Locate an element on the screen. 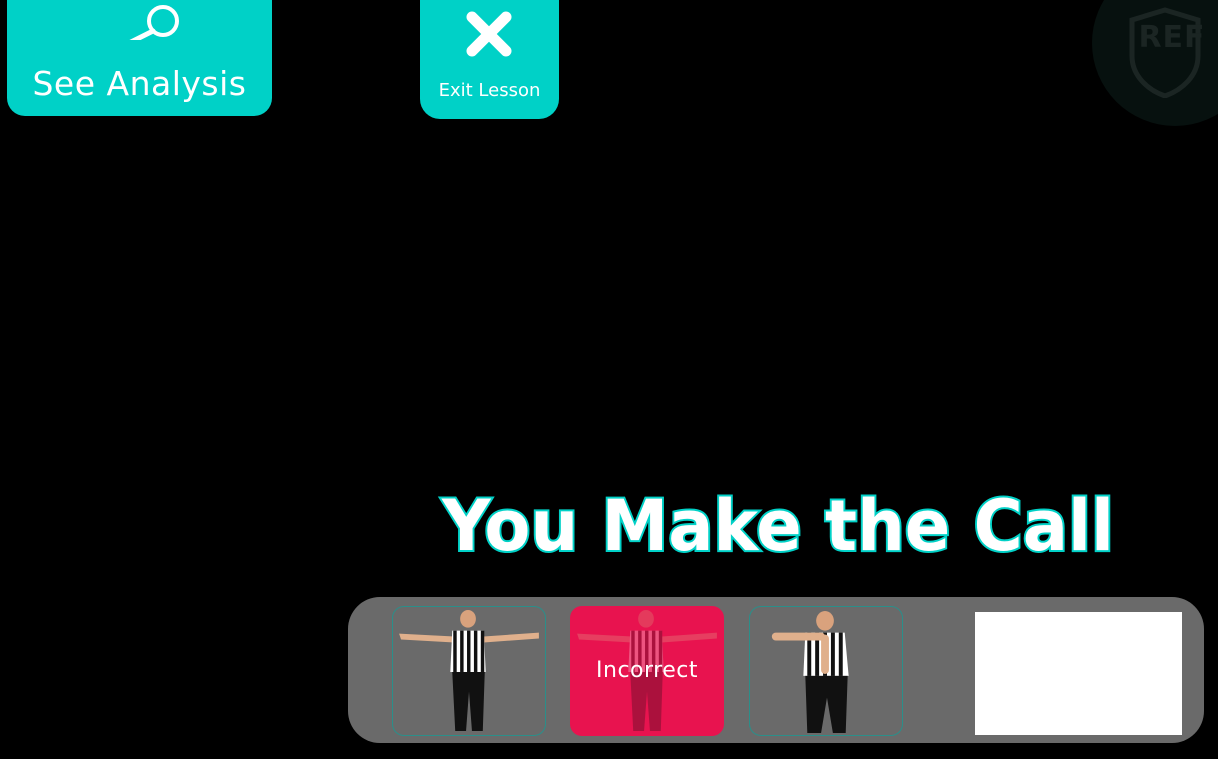 Image resolution: width=1218 pixels, height=759 pixels. choice-card-incorrect: Incorrect is located at coordinates (647, 671).